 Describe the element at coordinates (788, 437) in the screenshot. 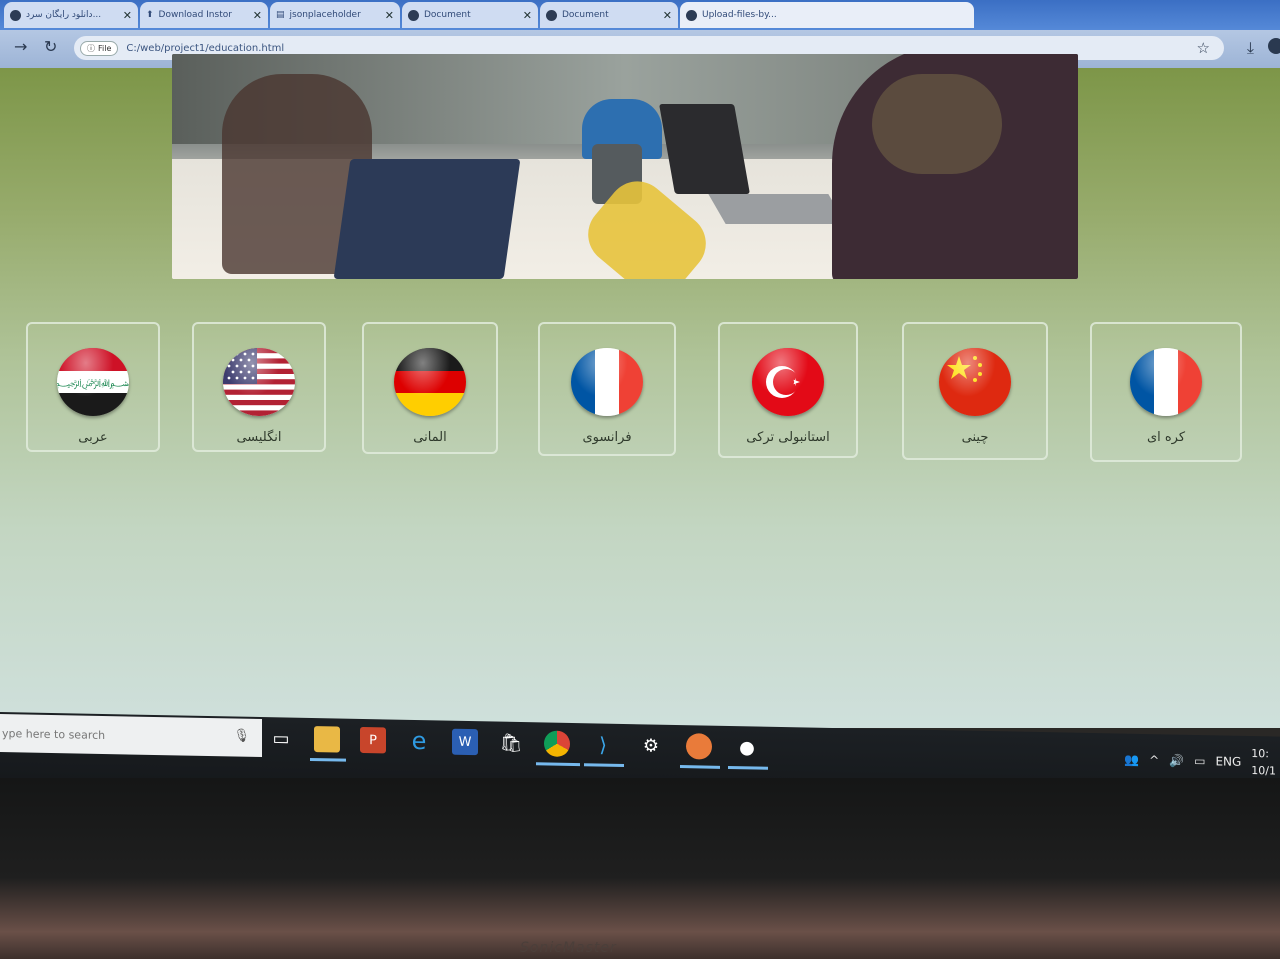

I see `language-label: استانبولی ترکی` at that location.